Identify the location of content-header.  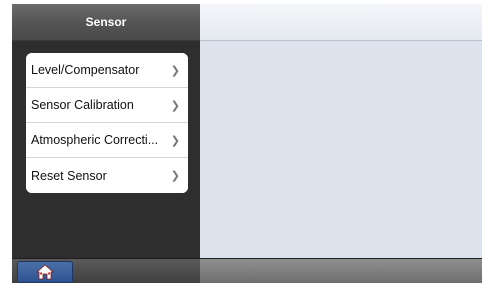
(341, 22).